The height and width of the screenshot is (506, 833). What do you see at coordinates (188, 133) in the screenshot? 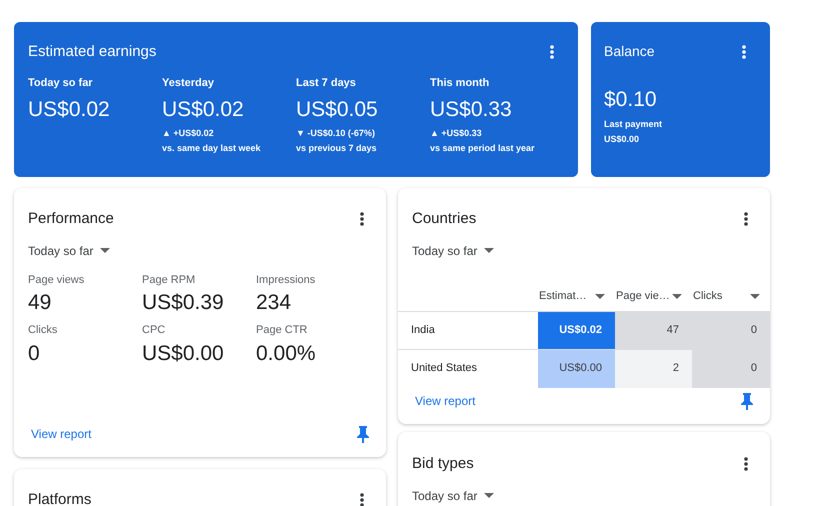
I see `change-text: ▲ +US$0.02` at bounding box center [188, 133].